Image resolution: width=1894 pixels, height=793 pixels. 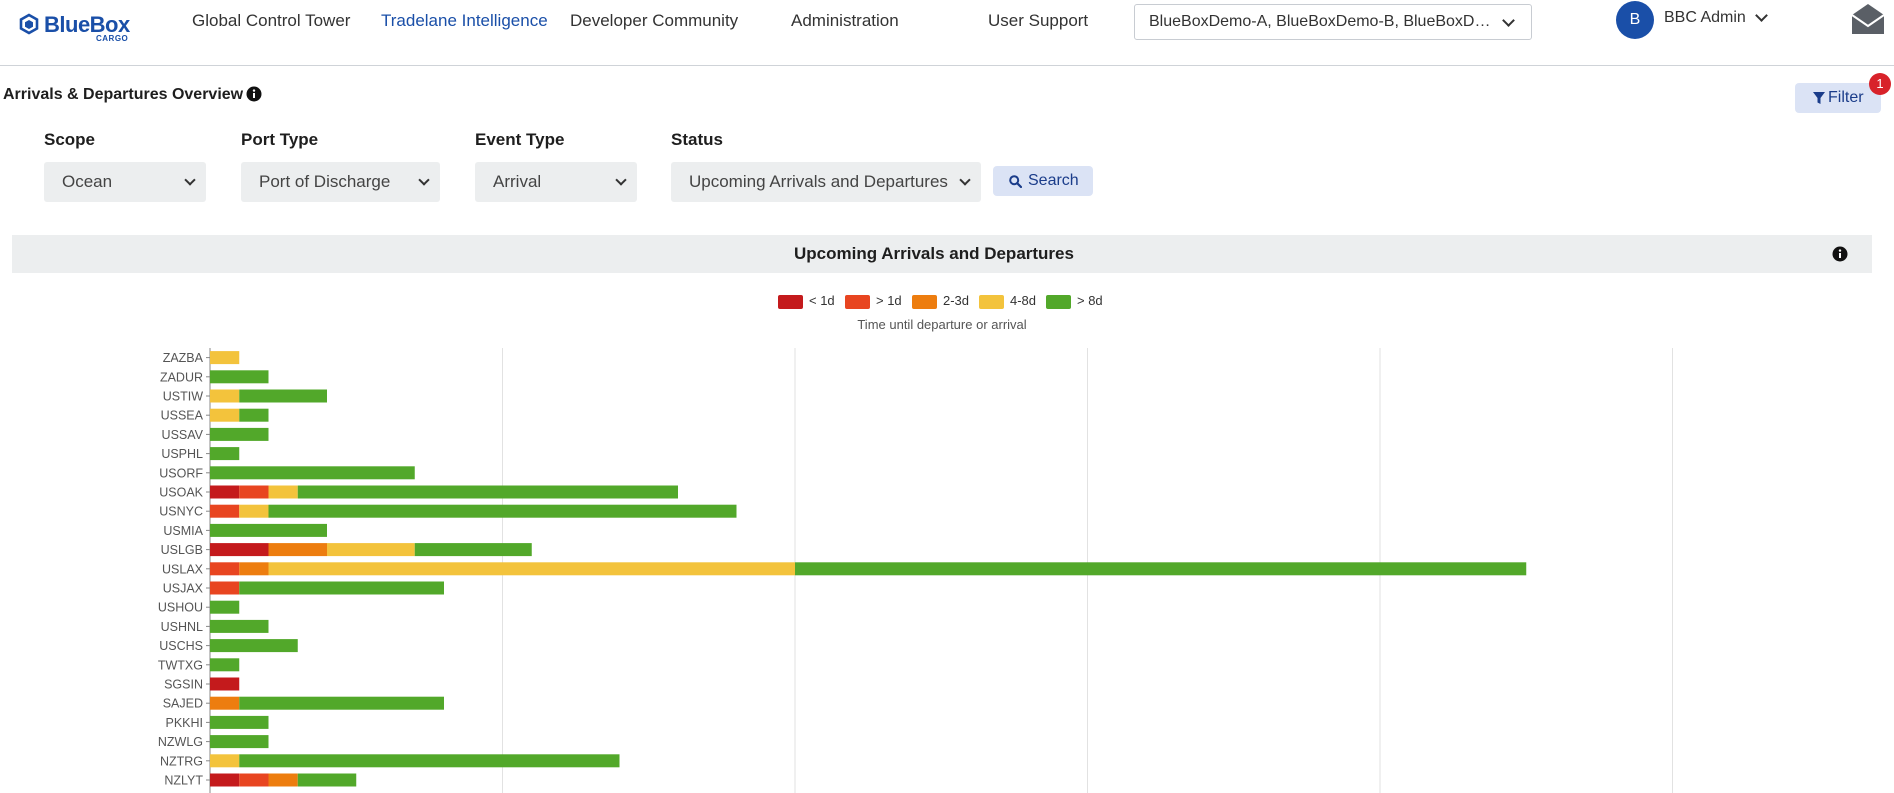 What do you see at coordinates (1761, 15) in the screenshot?
I see `user-menu-chevron-icon` at bounding box center [1761, 15].